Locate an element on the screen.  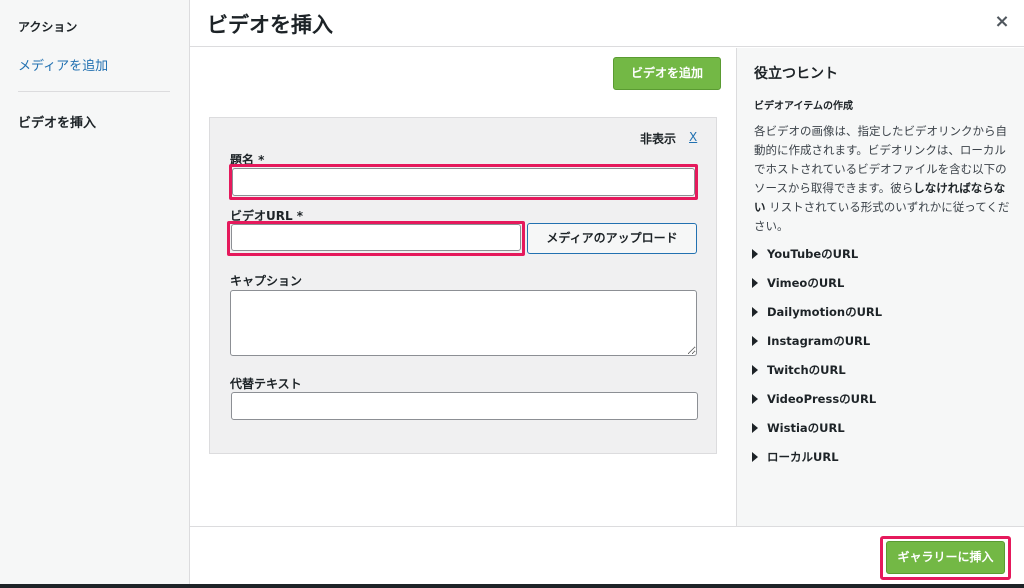
modal-header: ビデオを挿入 × is located at coordinates (607, 23).